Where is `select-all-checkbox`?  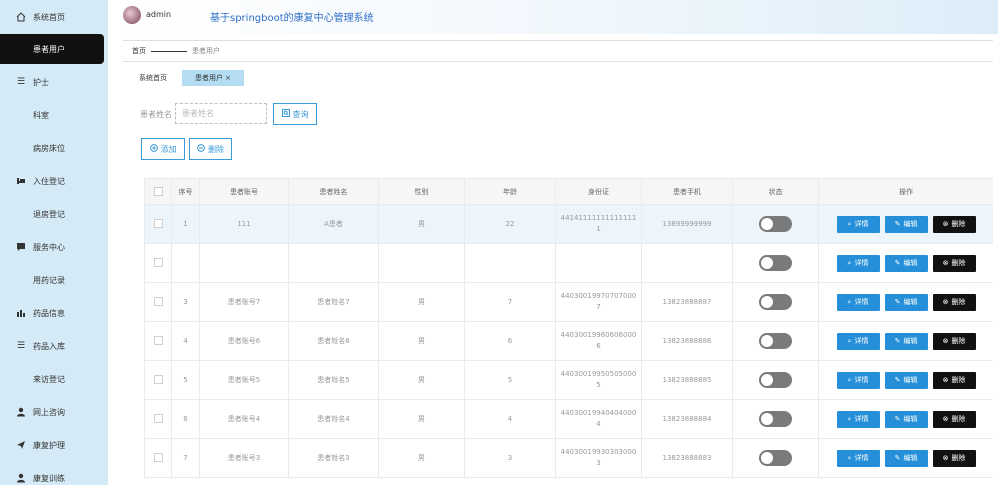 select-all-checkbox is located at coordinates (158, 191).